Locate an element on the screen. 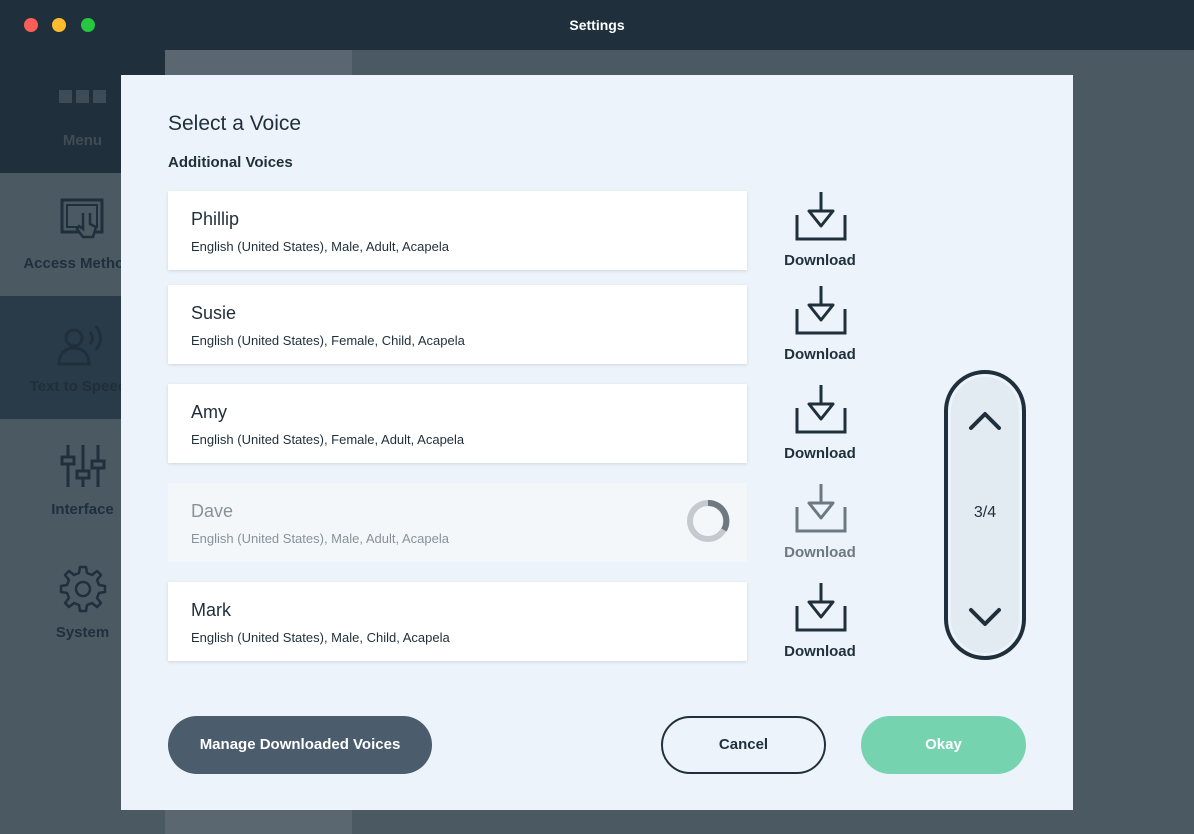  page-up-button is located at coordinates (985, 421).